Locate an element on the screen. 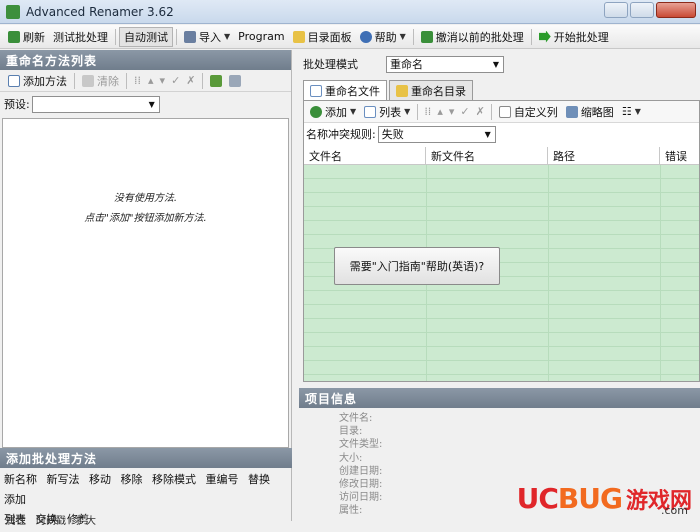  thumbnails-button: 缩略图 is located at coordinates (590, 112).